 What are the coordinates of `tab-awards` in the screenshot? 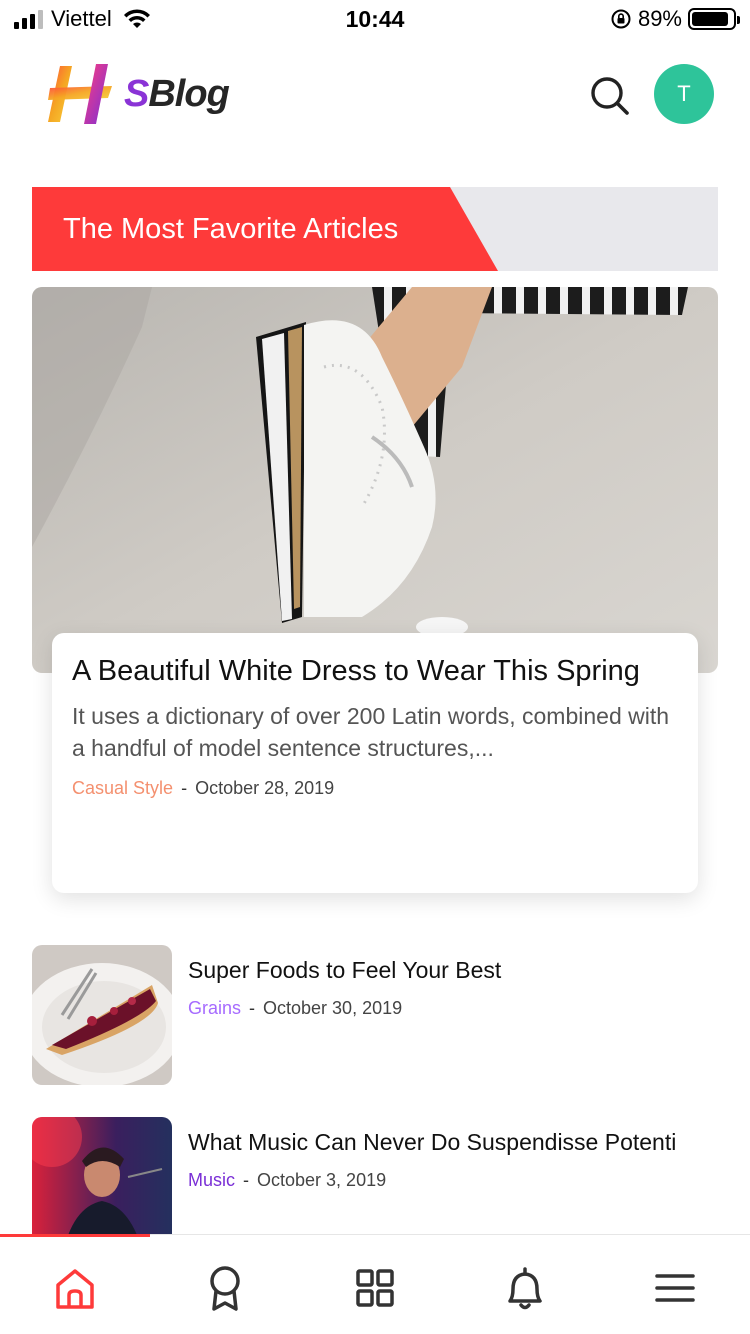 It's located at (225, 1288).